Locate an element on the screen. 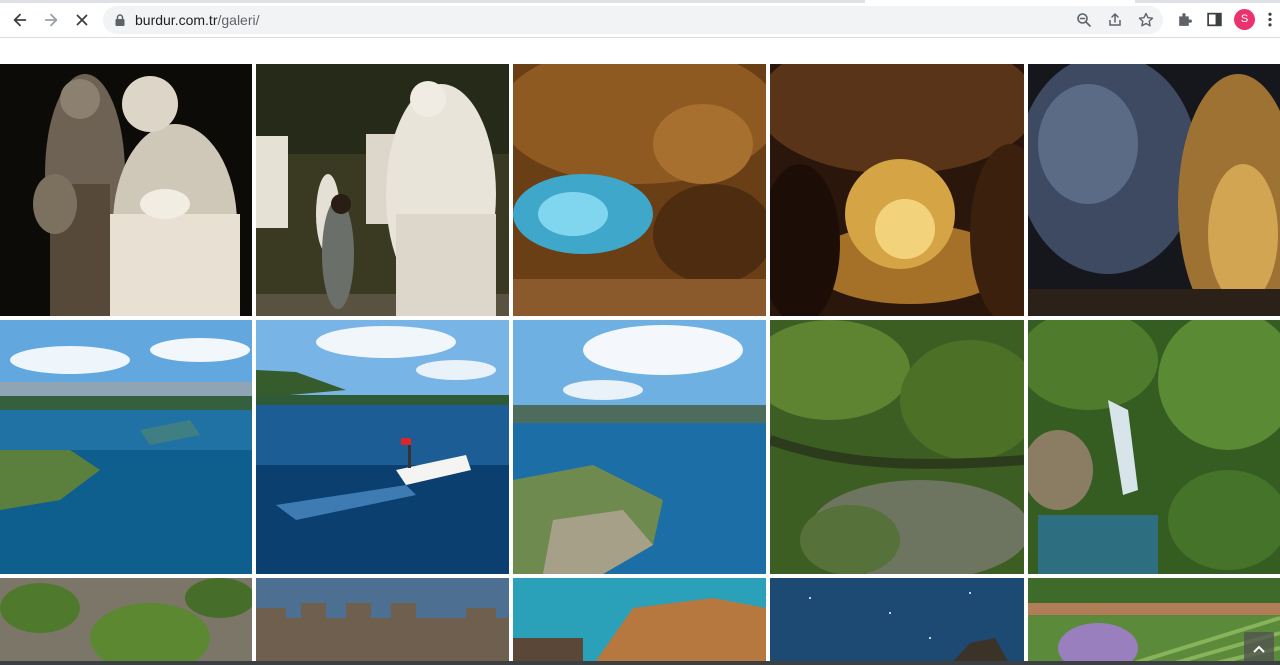 This screenshot has height=665, width=1280. stop-button is located at coordinates (82, 20).